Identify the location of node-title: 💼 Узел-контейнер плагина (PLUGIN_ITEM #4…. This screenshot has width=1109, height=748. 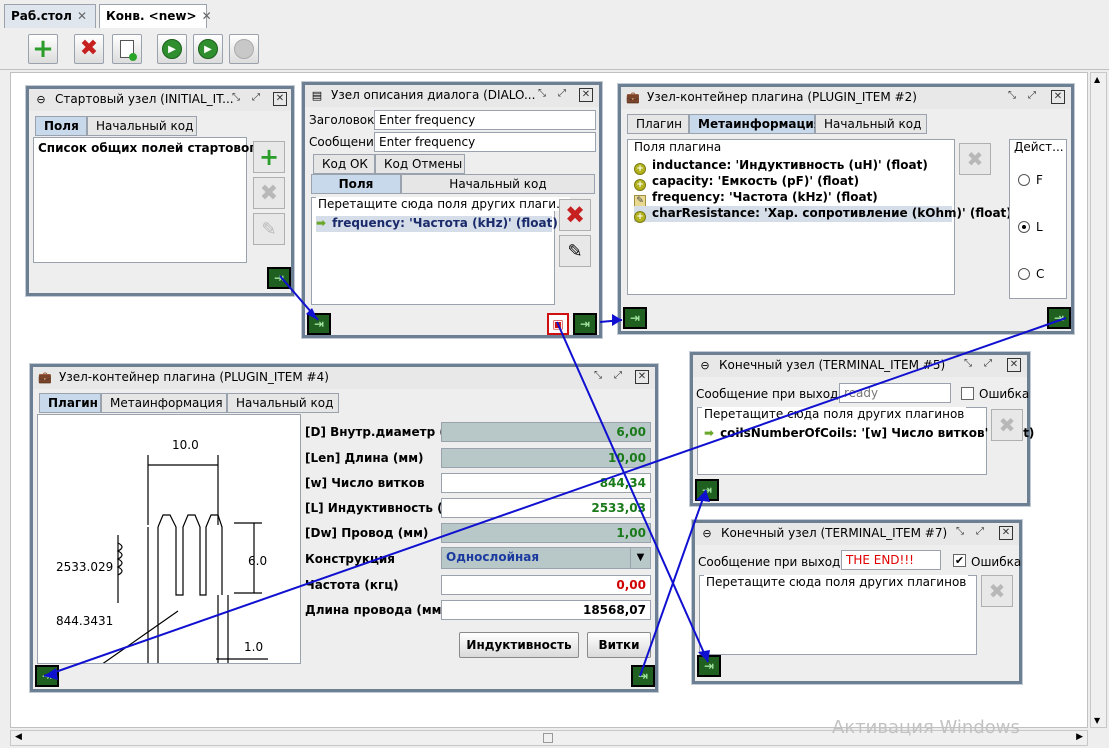
(344, 378).